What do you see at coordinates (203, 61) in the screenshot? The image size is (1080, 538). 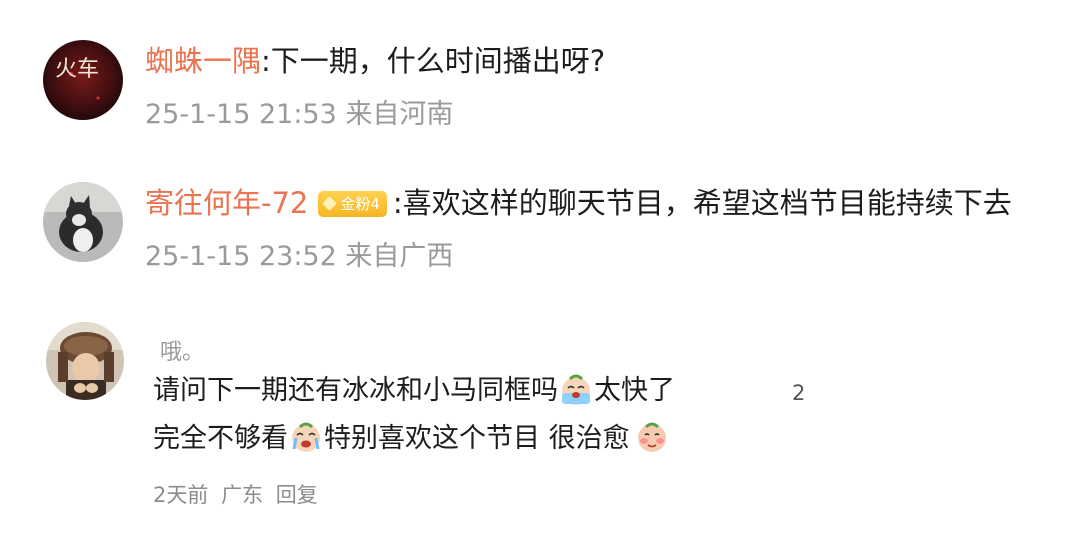 I see `username-link: 蜘蛛一隅` at bounding box center [203, 61].